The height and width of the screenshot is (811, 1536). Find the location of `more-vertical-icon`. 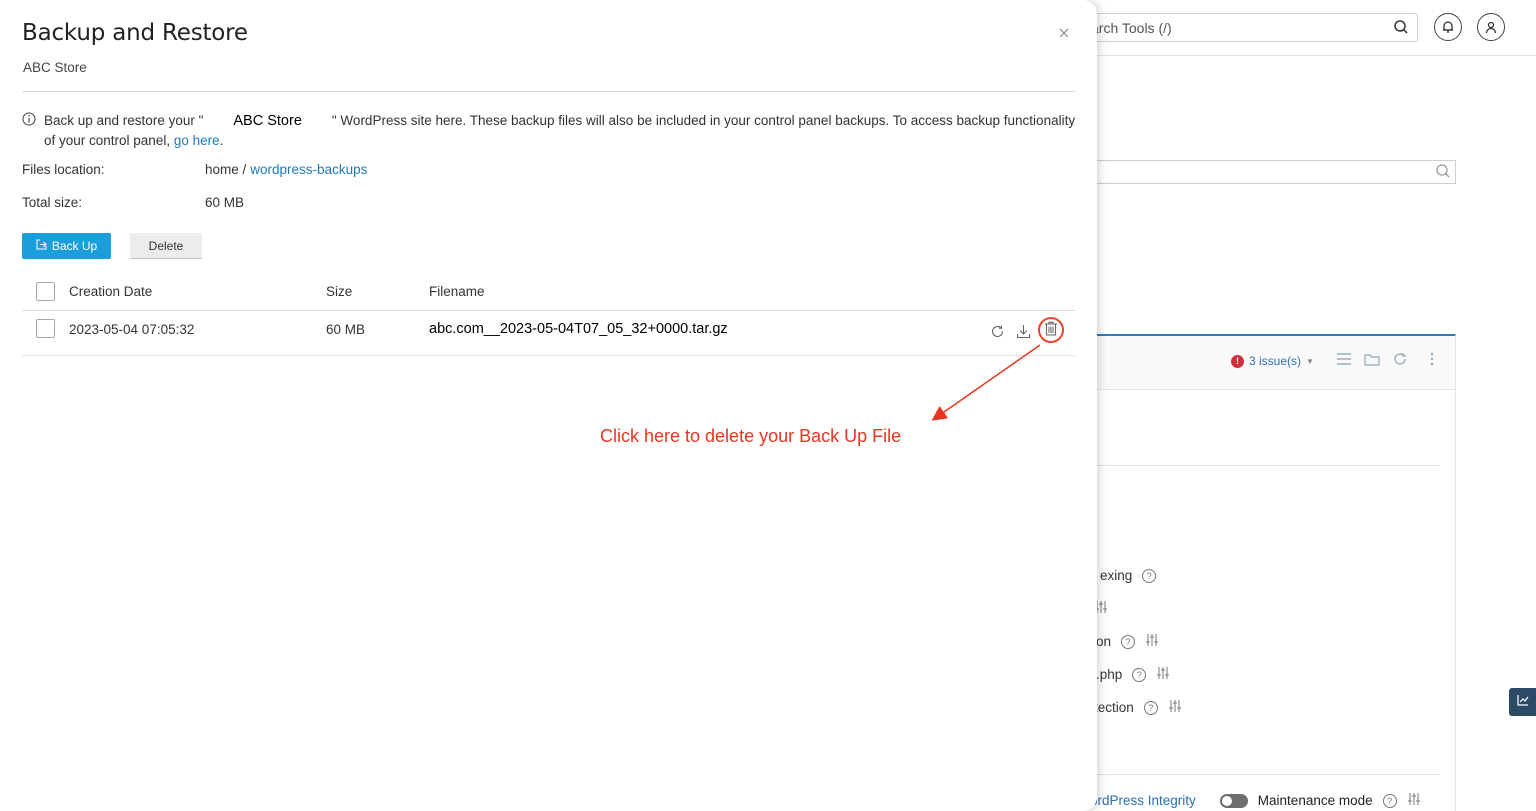

more-vertical-icon is located at coordinates (1432, 361).